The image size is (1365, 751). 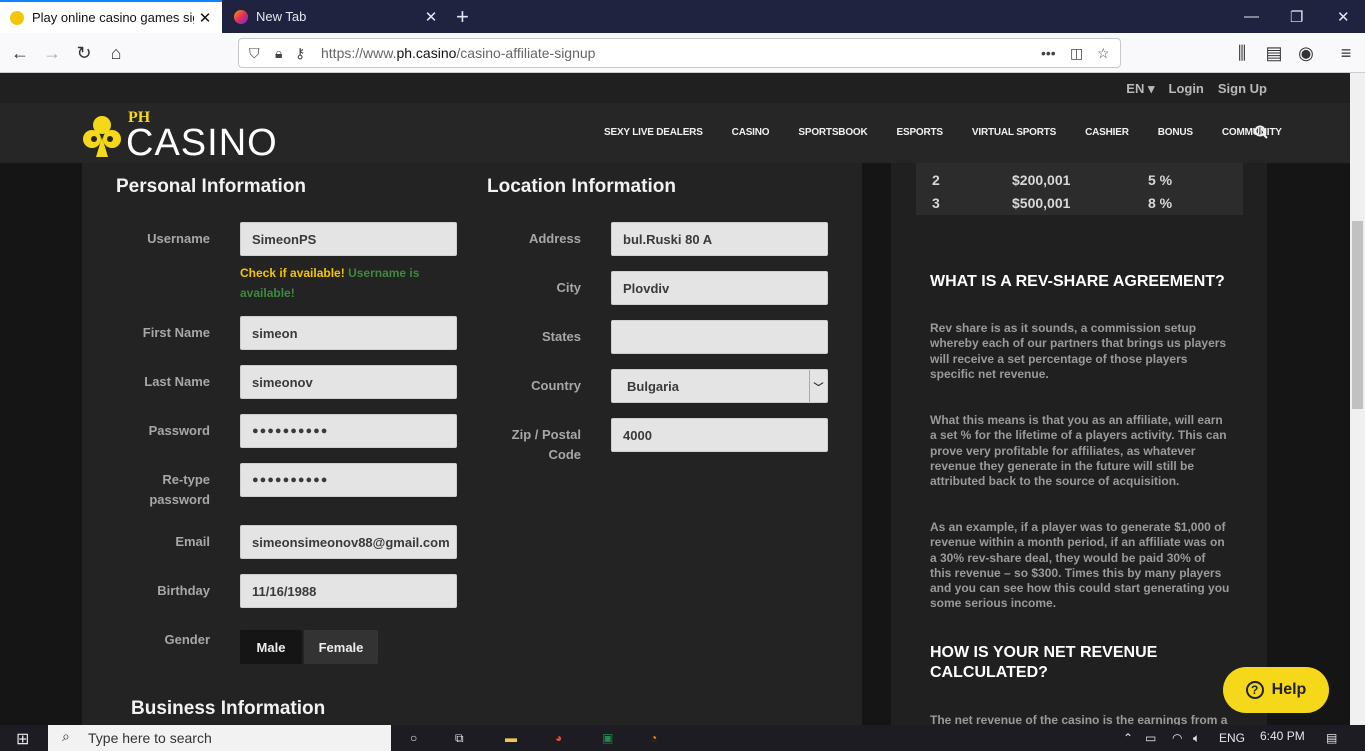 What do you see at coordinates (1041, 203) in the screenshot?
I see `amount-cell: $500,001` at bounding box center [1041, 203].